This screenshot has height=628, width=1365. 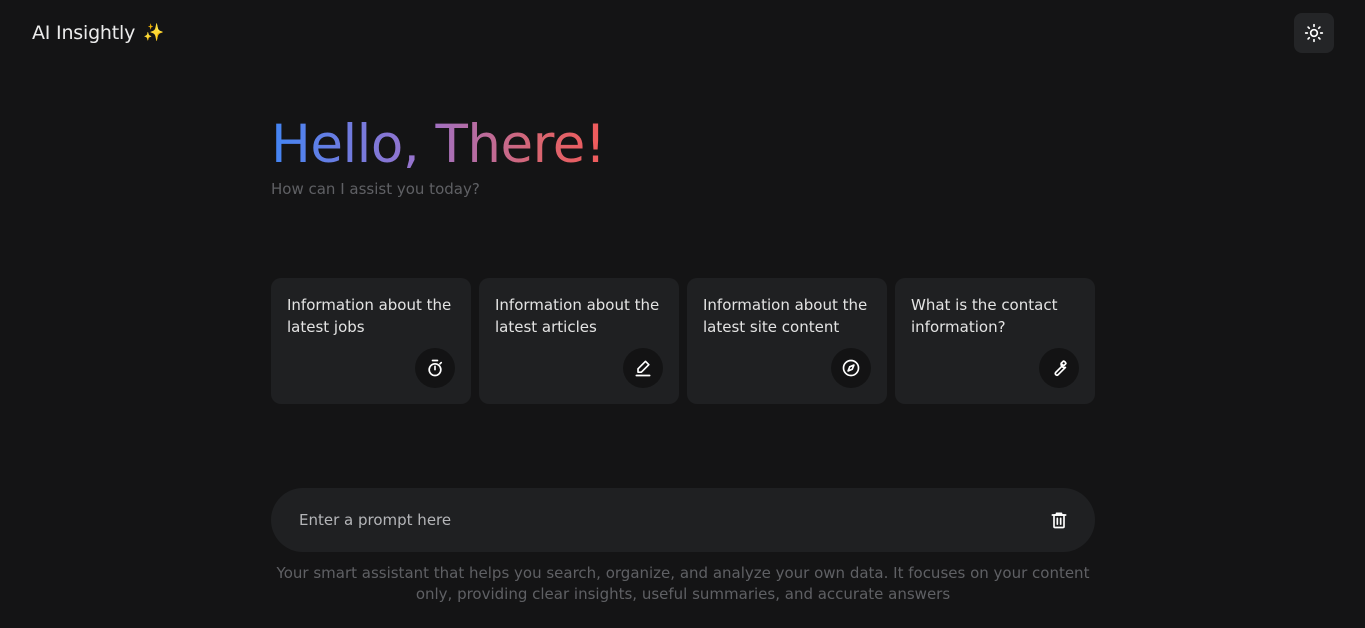 What do you see at coordinates (371, 341) in the screenshot?
I see `suggestion-card-jobs: Information about the latest jobs` at bounding box center [371, 341].